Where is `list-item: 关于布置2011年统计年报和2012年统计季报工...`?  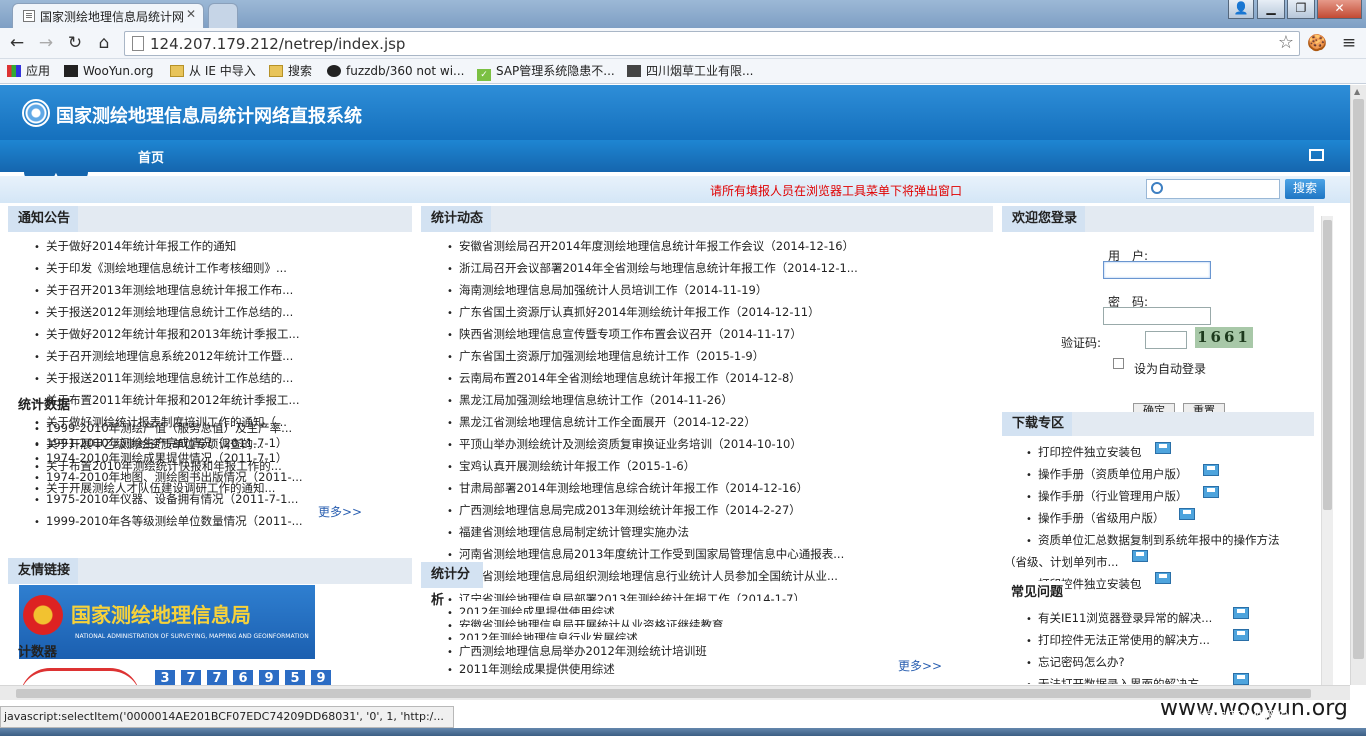
list-item: 关于布置2011年统计年报和2012年统计季报工... is located at coordinates (173, 400).